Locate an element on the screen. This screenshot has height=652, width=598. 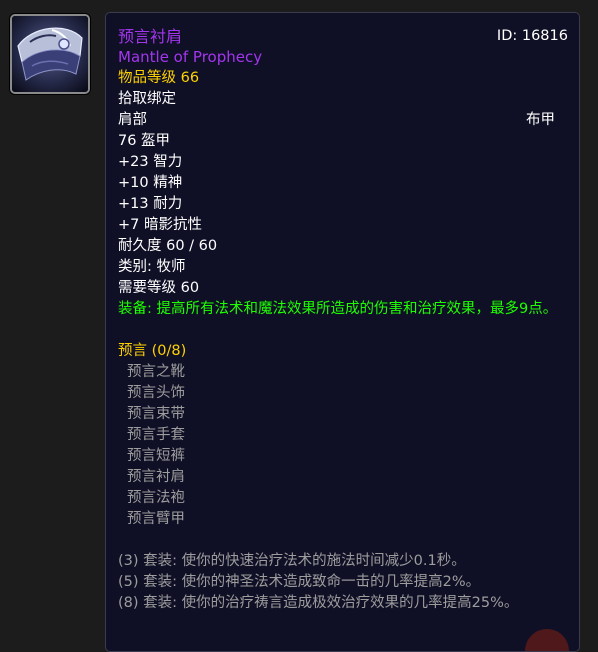
item-icon is located at coordinates (50, 54).